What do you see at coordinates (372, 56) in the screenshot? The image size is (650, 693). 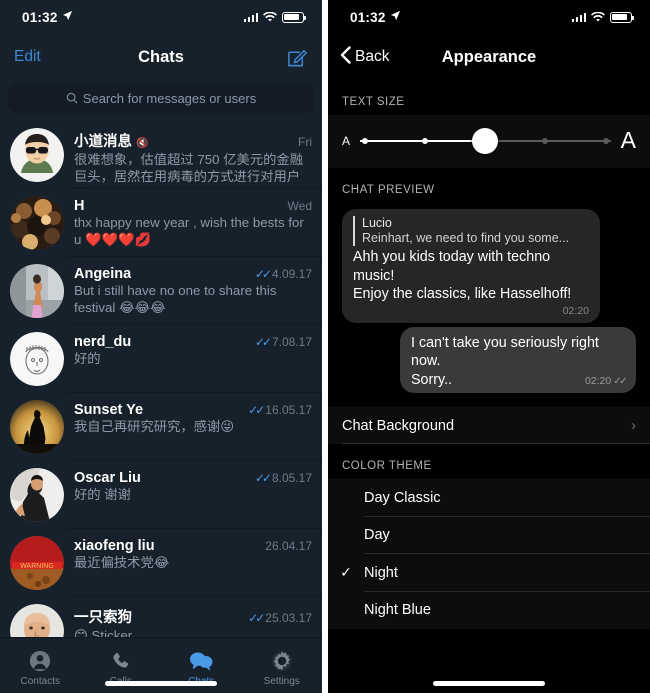 I see `back-label: Back` at bounding box center [372, 56].